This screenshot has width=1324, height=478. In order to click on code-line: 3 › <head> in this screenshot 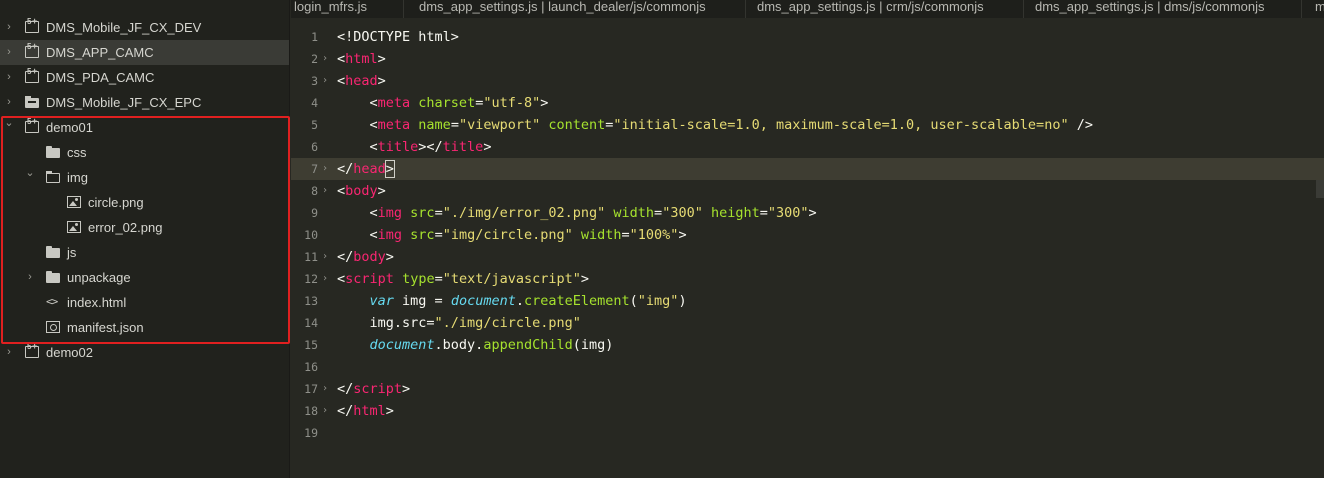, I will do `click(807, 81)`.